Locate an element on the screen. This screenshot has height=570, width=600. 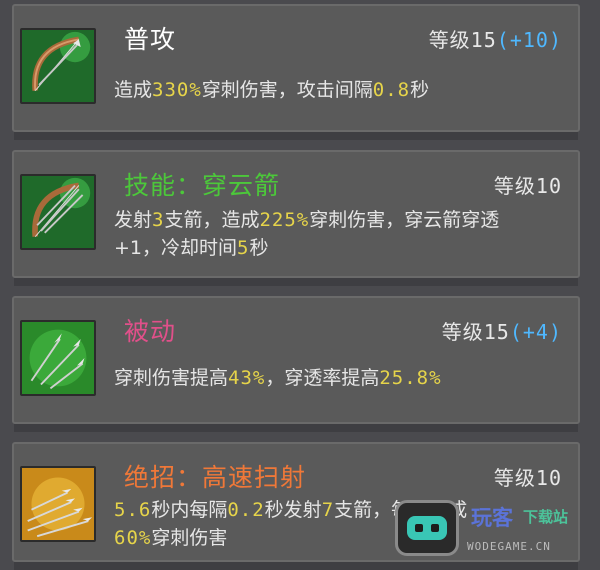
desc-value: 3 is located at coordinates (158, 220).